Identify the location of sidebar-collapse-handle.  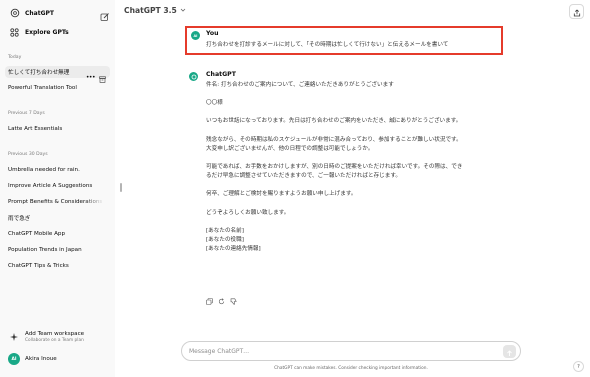
(121, 187).